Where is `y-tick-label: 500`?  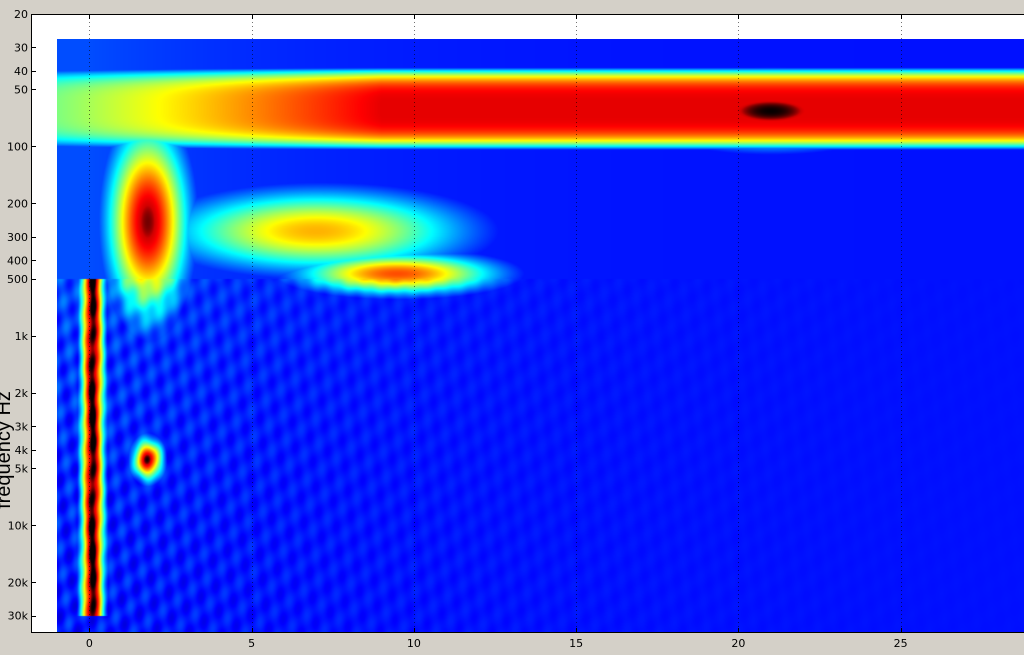 y-tick-label: 500 is located at coordinates (17, 279).